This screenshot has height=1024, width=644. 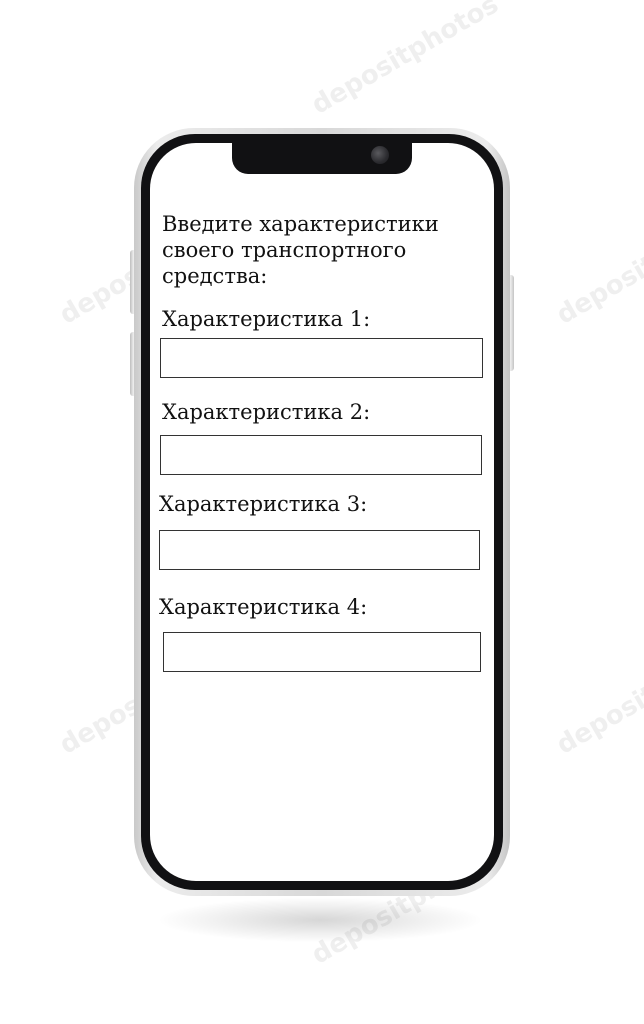 I want to click on characteristic-3-input, so click(x=319, y=550).